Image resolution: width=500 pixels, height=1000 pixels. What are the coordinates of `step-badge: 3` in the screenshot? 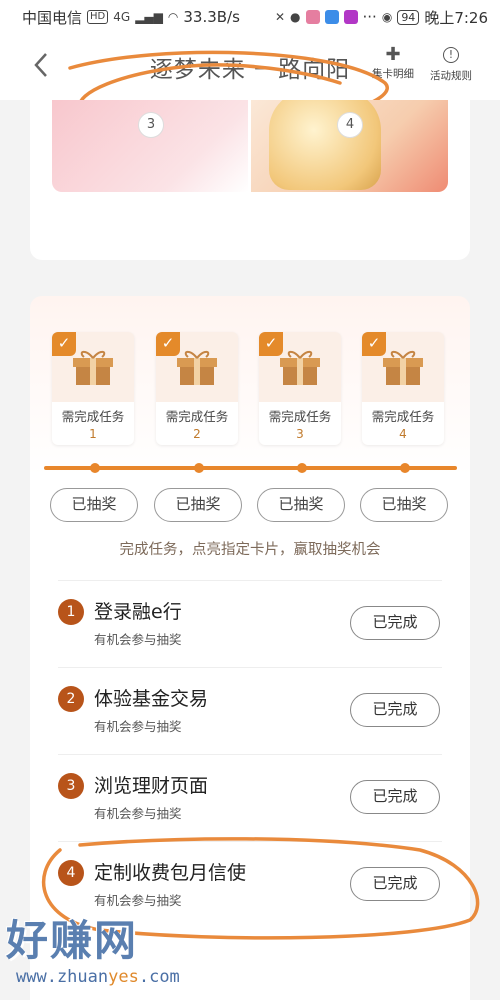 It's located at (151, 125).